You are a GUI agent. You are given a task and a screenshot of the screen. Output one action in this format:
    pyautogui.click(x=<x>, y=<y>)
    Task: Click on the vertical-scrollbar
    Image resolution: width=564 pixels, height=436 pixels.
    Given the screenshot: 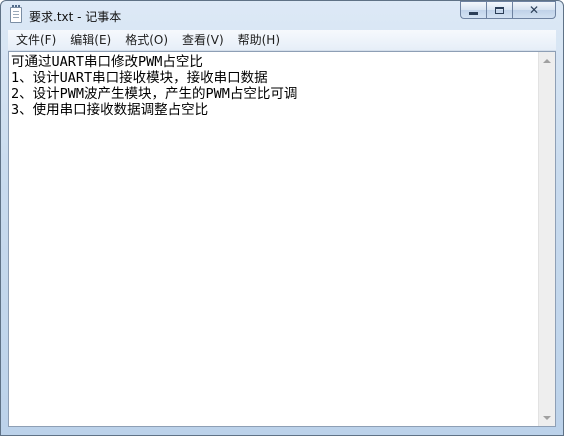 What is the action you would take?
    pyautogui.click(x=546, y=239)
    